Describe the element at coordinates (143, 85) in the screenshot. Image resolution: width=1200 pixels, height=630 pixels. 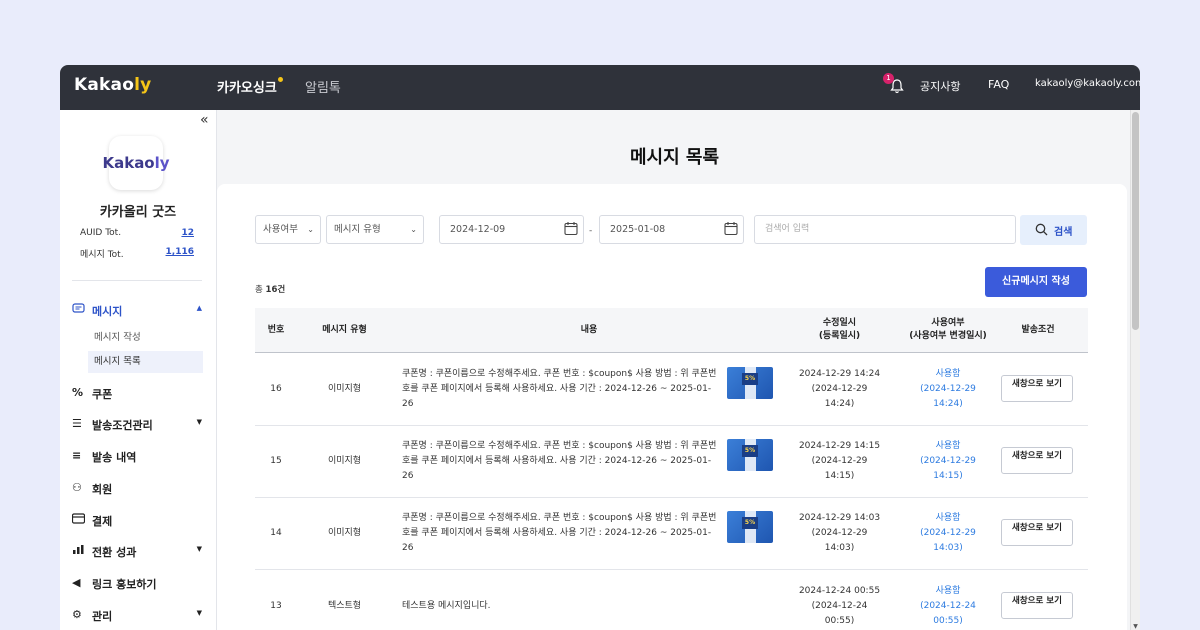
I see `logo-accent: ly` at that location.